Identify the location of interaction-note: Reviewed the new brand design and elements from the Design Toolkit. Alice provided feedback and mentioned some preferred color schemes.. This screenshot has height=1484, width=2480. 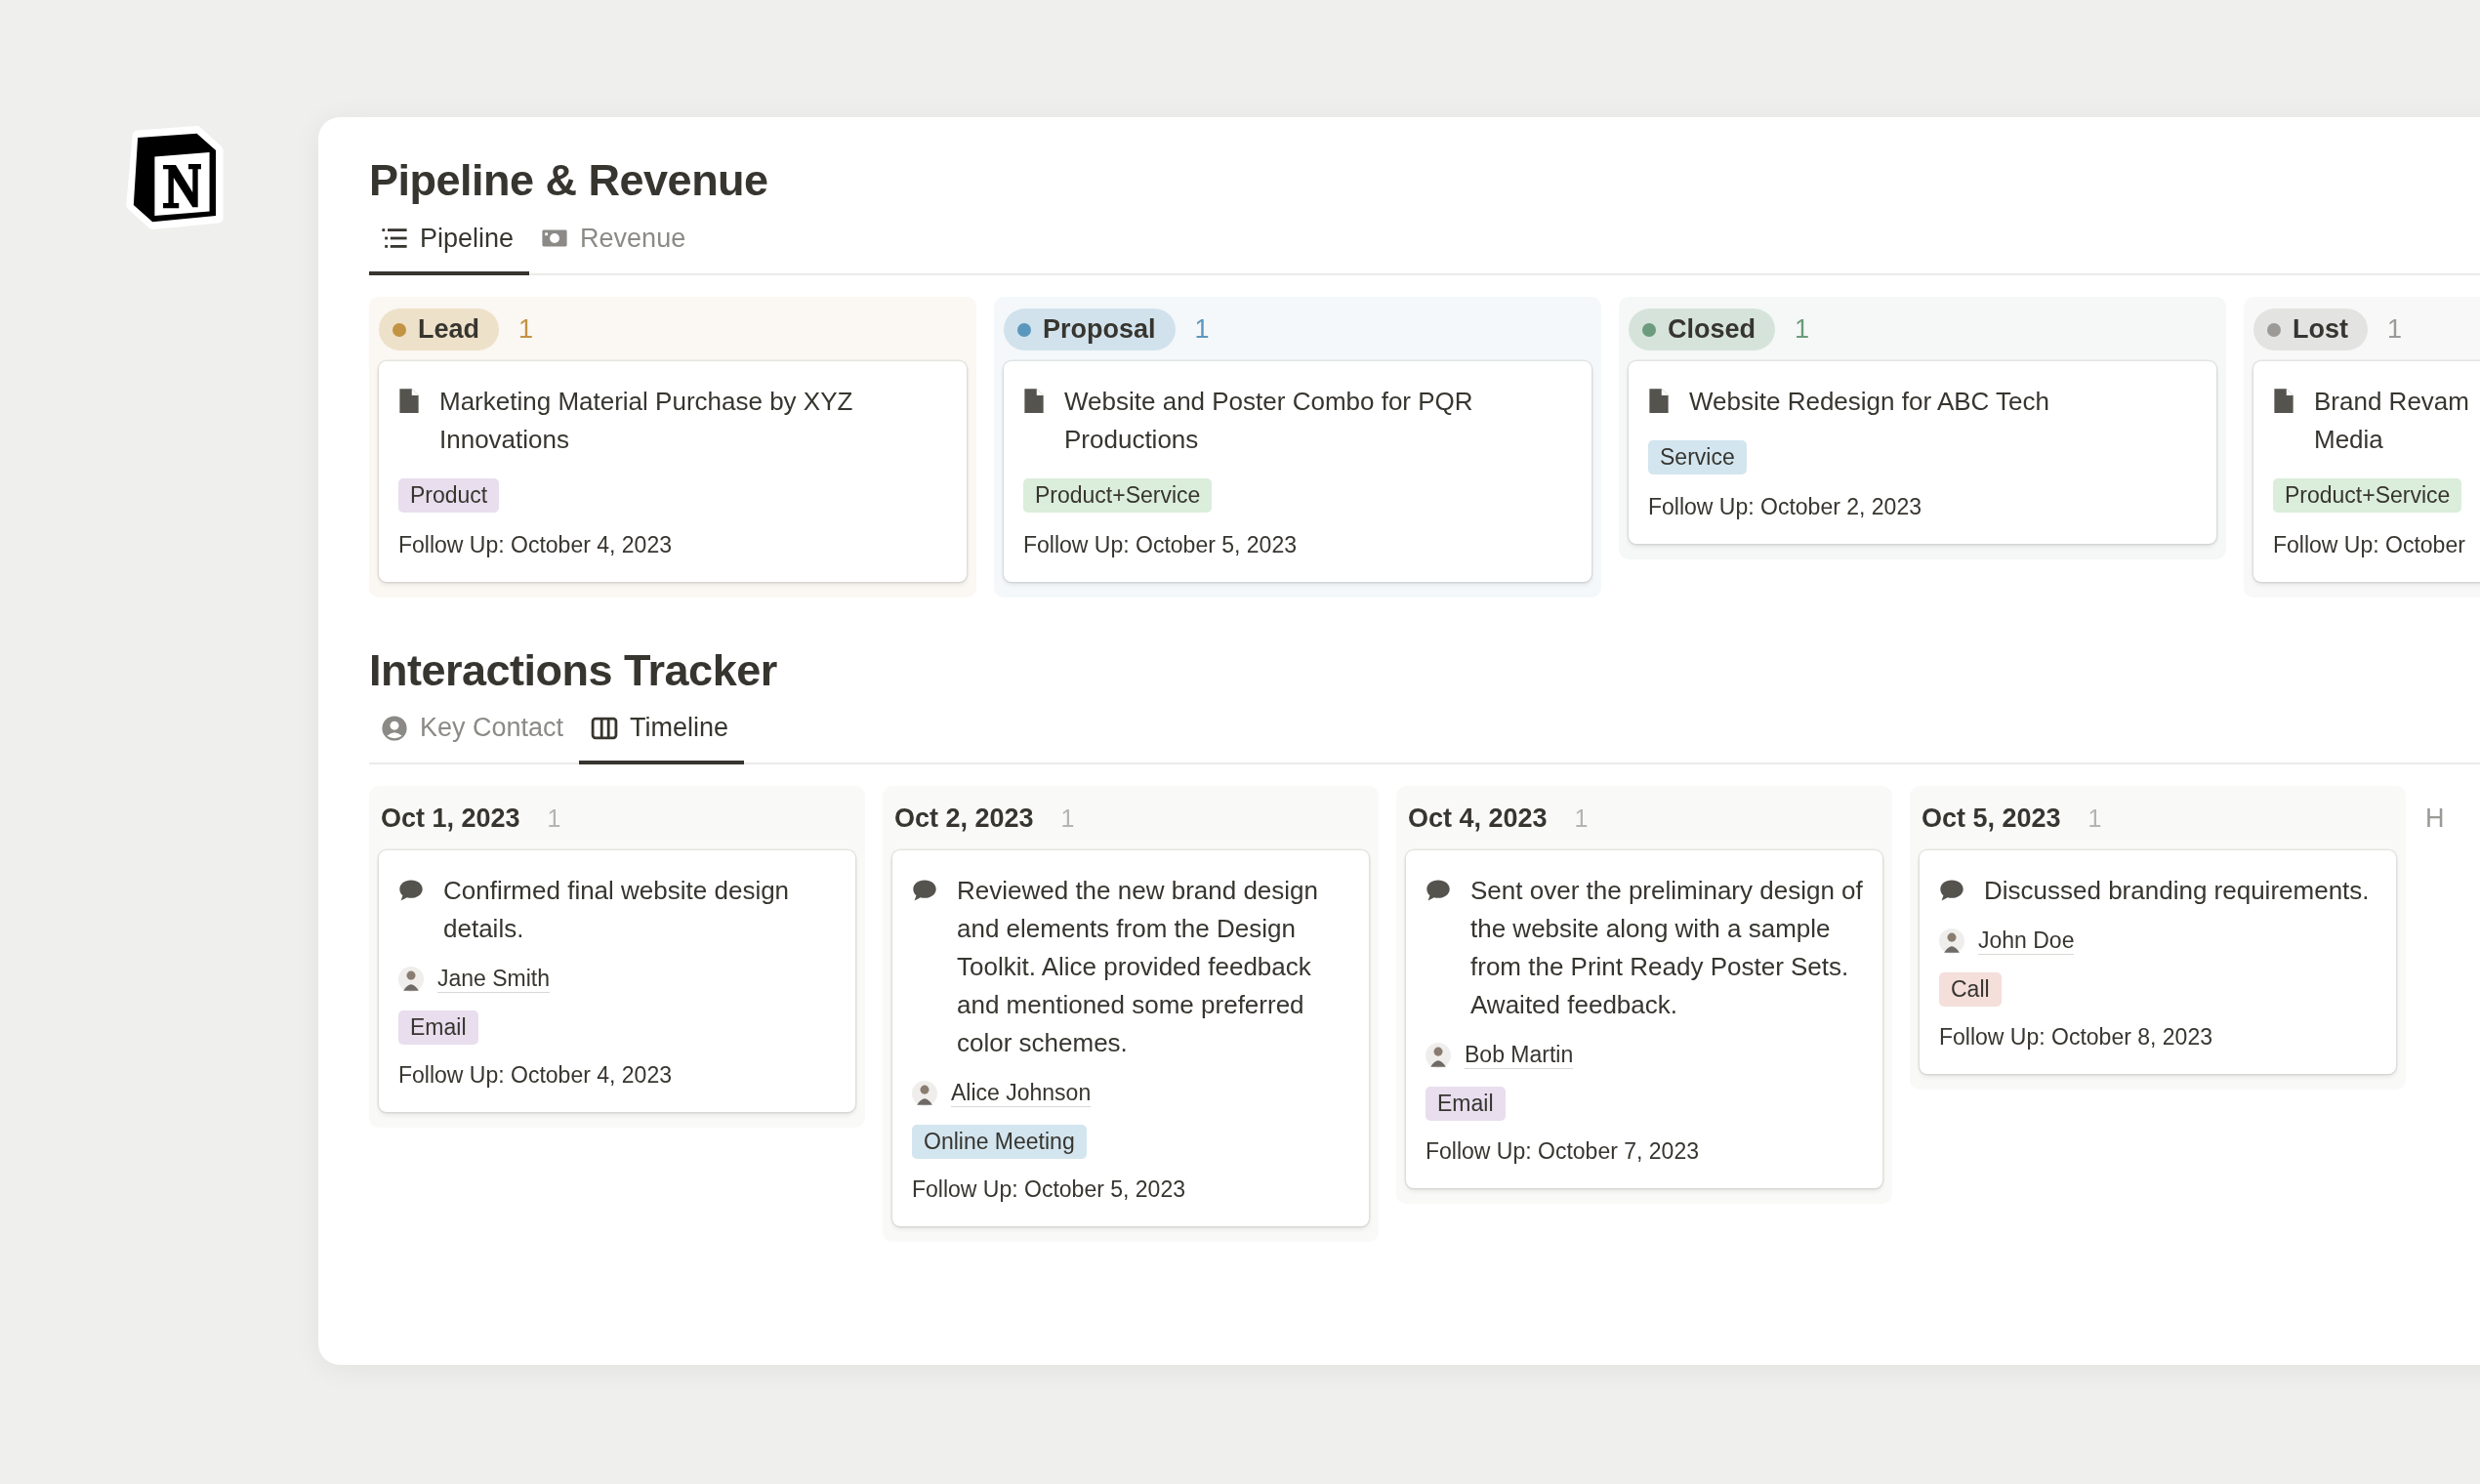
(1139, 967).